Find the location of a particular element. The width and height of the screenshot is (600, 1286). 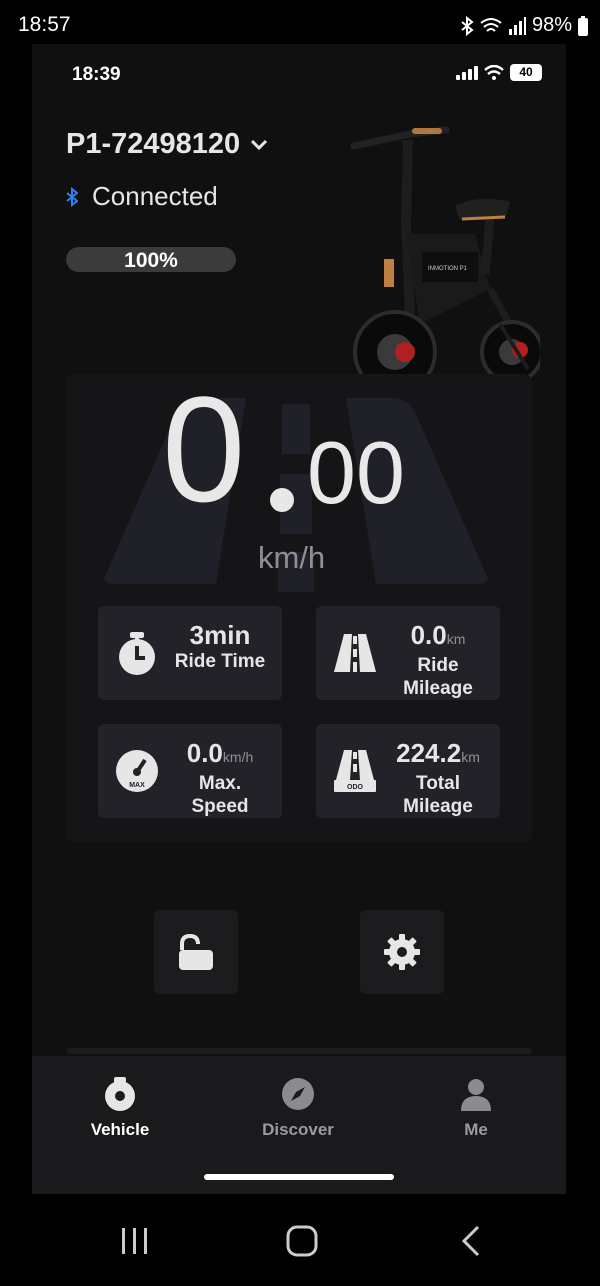

bluetooth-connected-icon is located at coordinates (72, 196).